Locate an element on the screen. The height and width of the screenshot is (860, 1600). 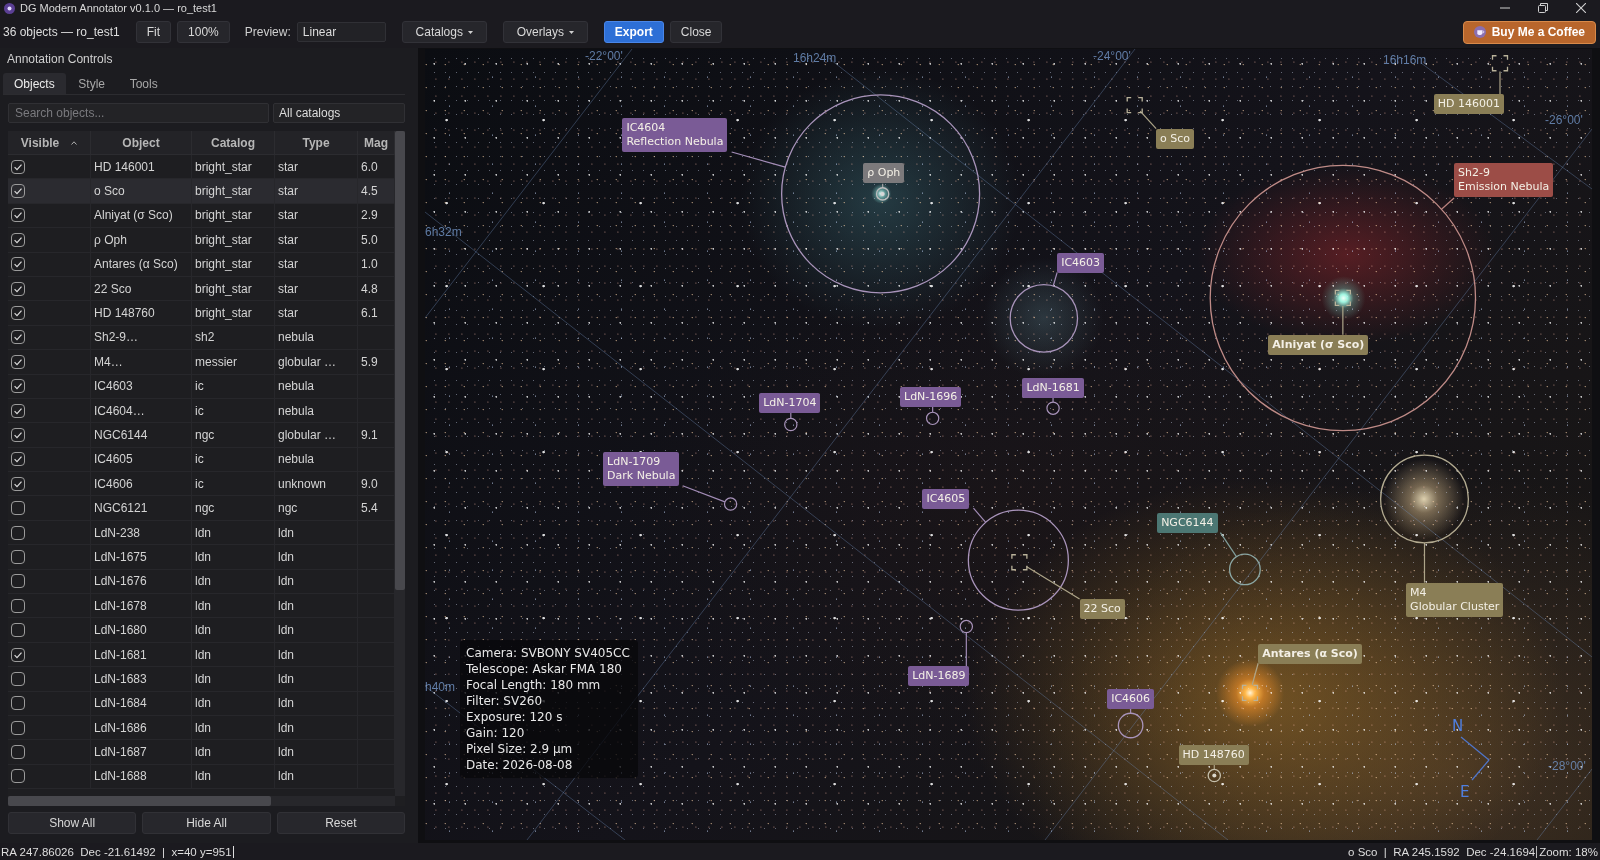
catalog-dropdown: All catalogs is located at coordinates (339, 113).